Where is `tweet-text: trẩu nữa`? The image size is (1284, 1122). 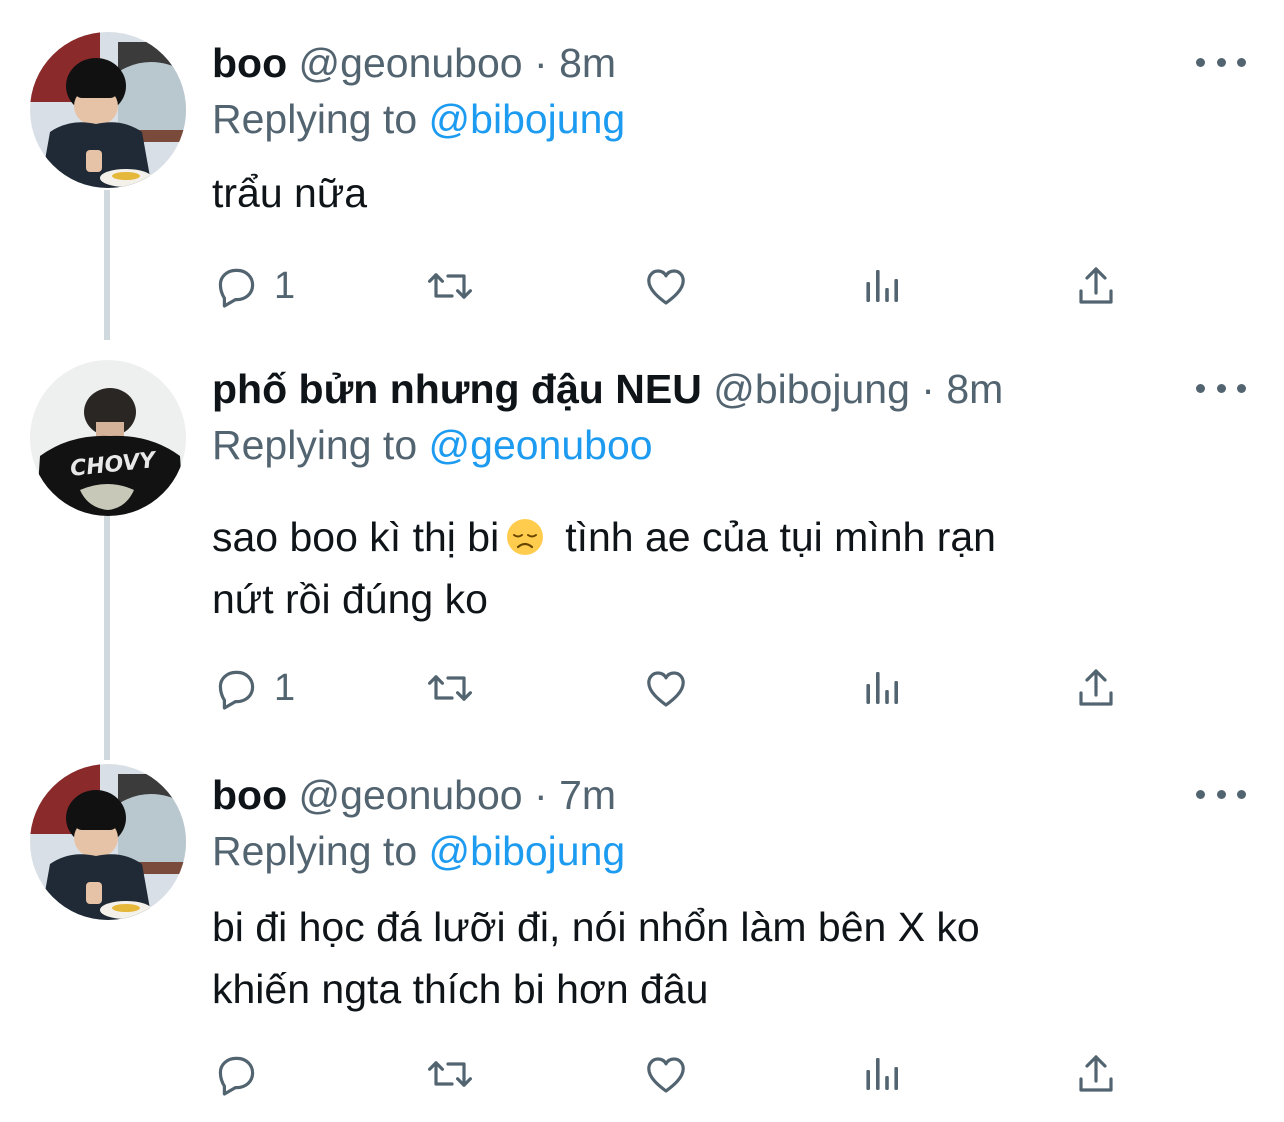
tweet-text: trẩu nữa is located at coordinates (717, 193).